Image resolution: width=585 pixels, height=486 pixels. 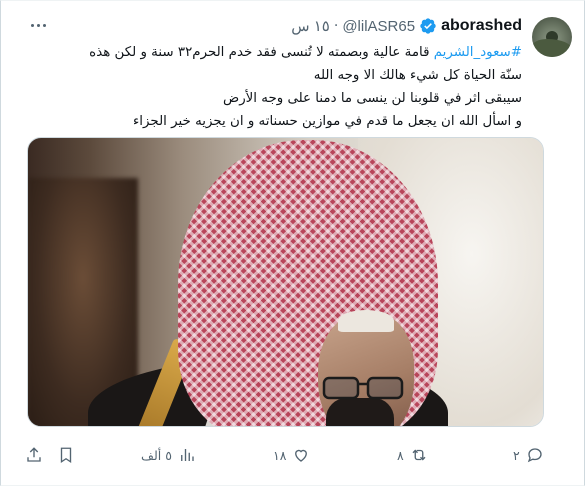 What do you see at coordinates (478, 52) in the screenshot?
I see `hashtag-link: #سعود_الشريم` at bounding box center [478, 52].